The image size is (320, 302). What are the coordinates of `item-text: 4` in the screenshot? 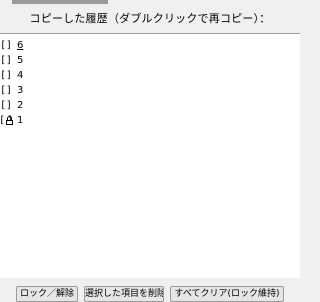 It's located at (20, 75).